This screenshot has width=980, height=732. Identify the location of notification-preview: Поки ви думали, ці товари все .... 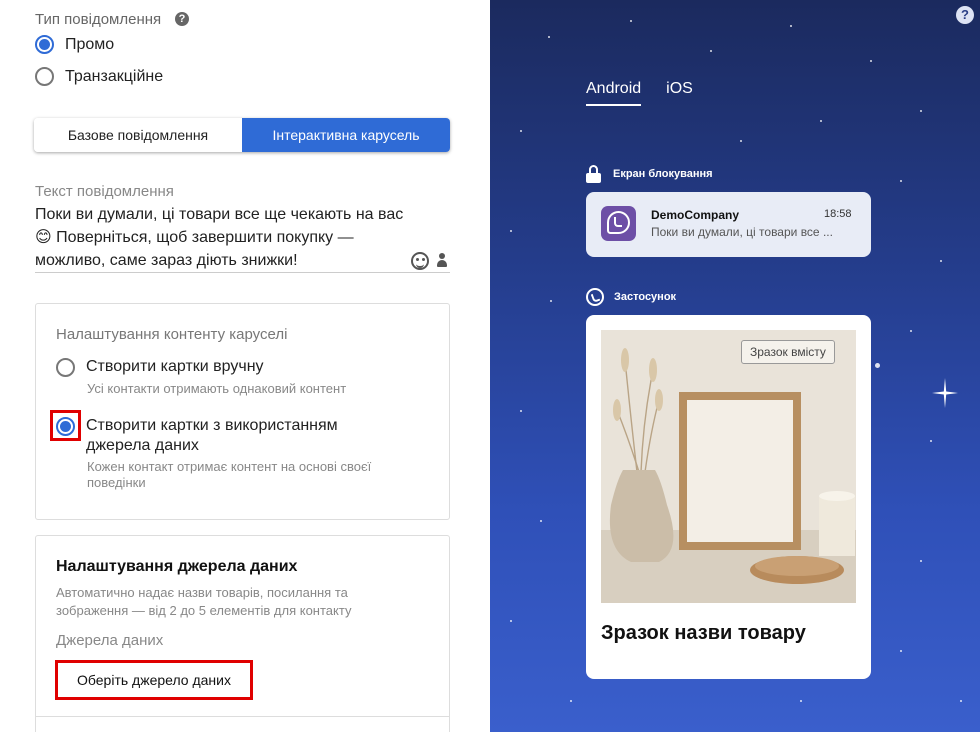
(742, 232).